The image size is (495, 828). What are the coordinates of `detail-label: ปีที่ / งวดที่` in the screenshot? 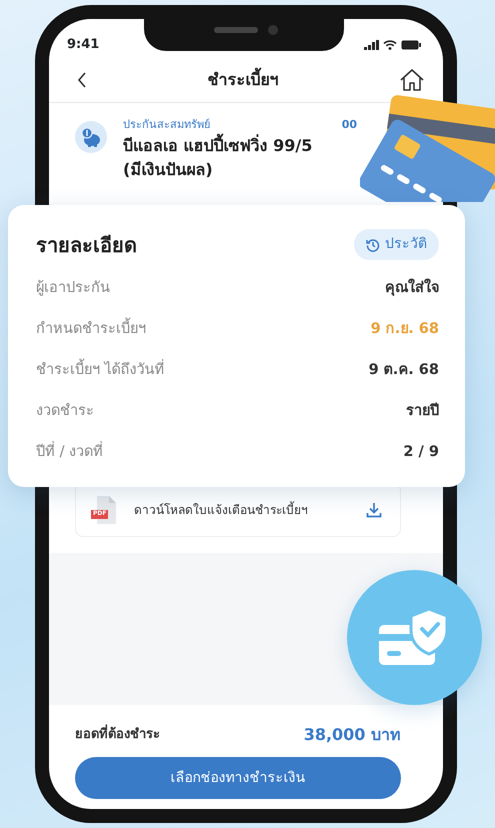 It's located at (70, 453).